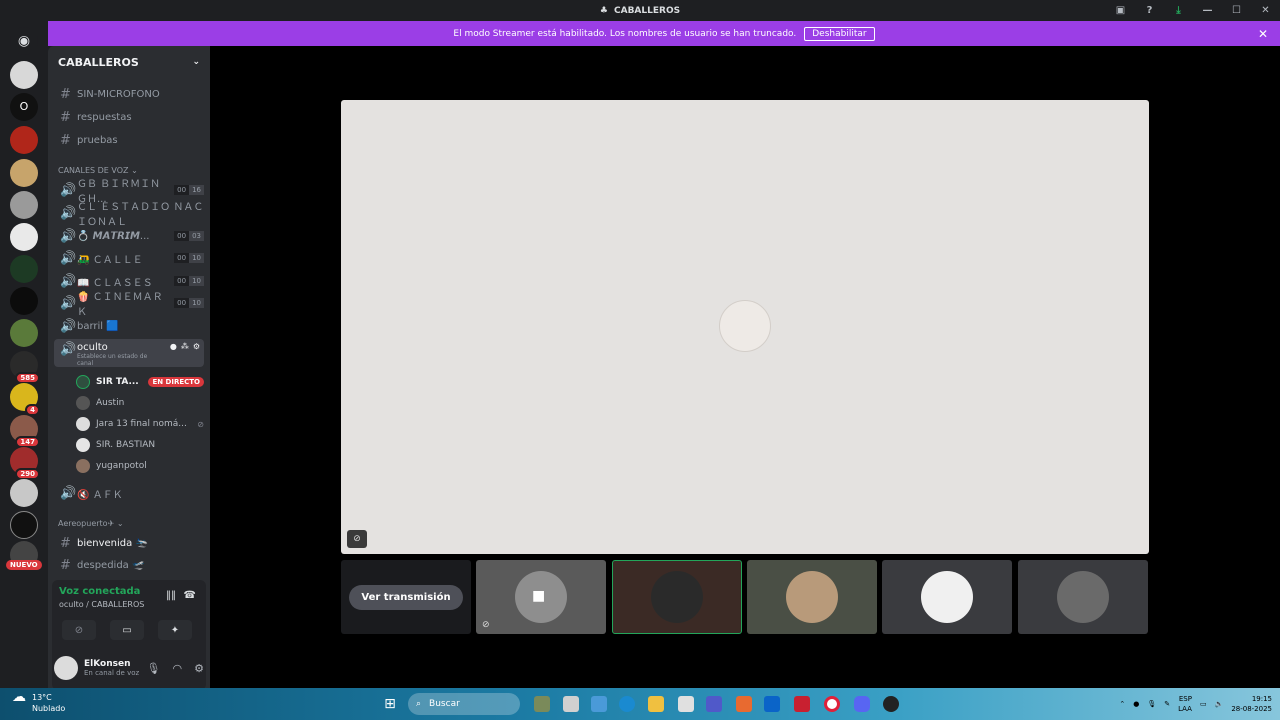 Image resolution: width=1280 pixels, height=720 pixels. I want to click on voice-channel-estadio-nacional: 🔊 ＣＬ ＥＳＴＡＤＩＯ ＮＡＣＩＯＮＡＬ, so click(129, 215).